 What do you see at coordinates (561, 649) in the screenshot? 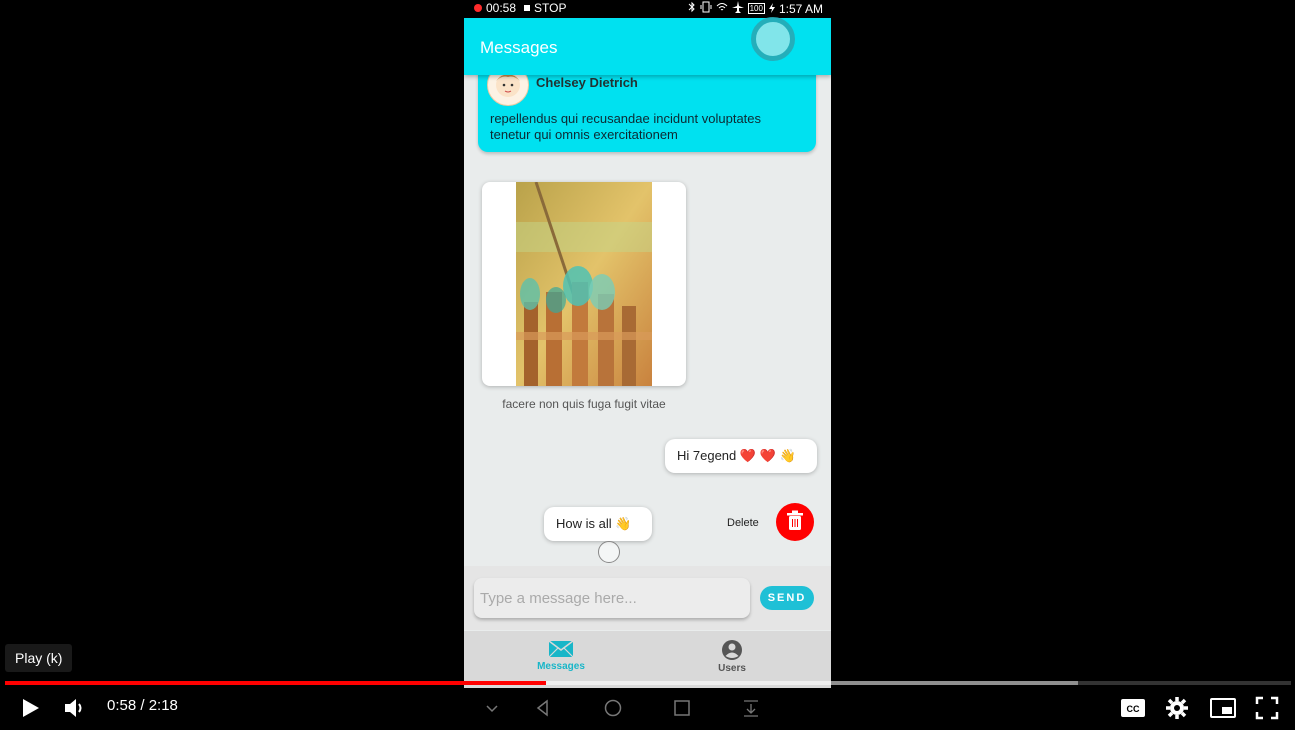
I see `envelope-icon` at bounding box center [561, 649].